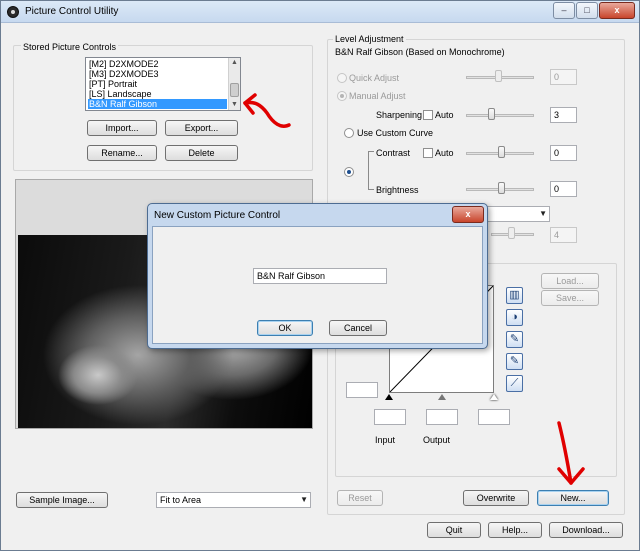 The image size is (640, 551). I want to click on list-item-selected: B&N Ralf Gibson, so click(157, 104).